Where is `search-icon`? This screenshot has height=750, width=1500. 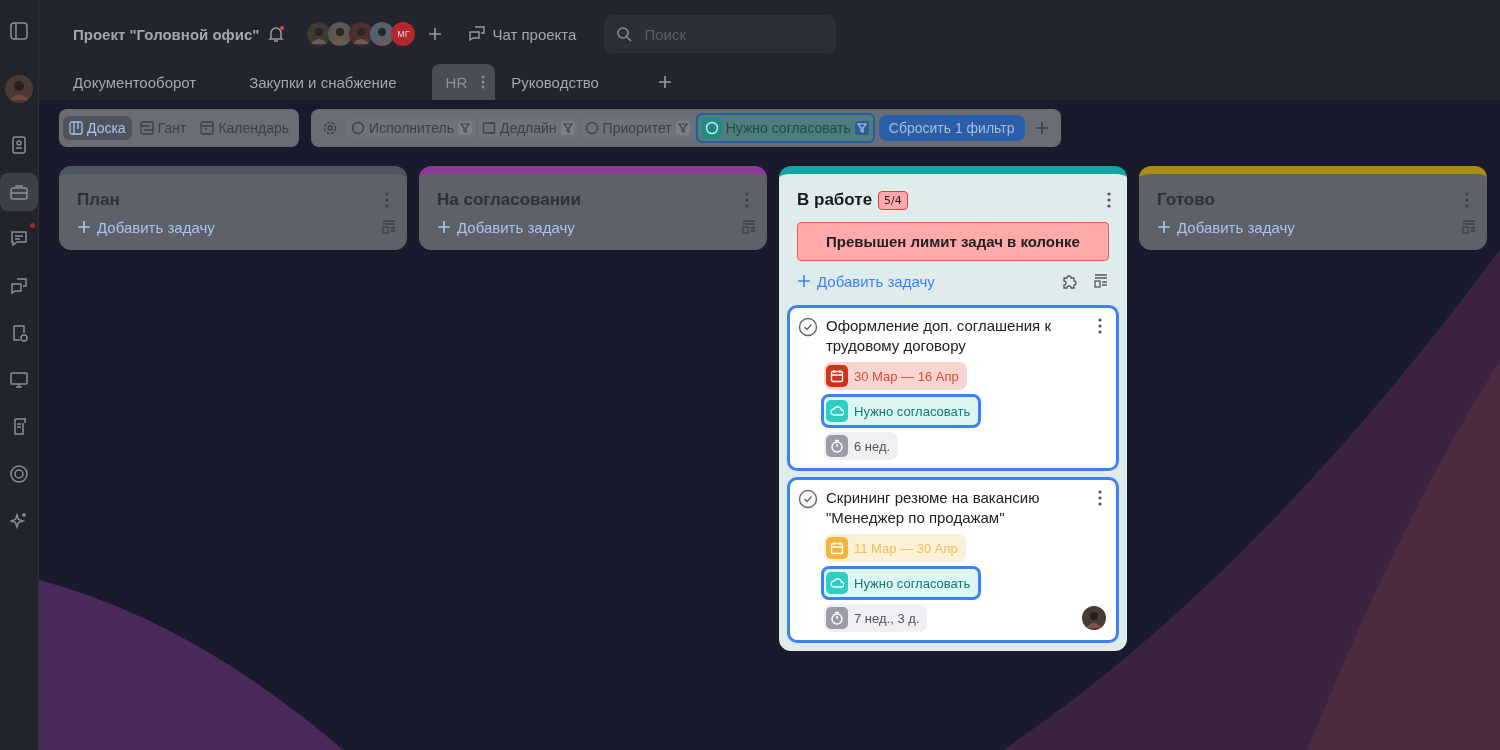
search-icon is located at coordinates (624, 34).